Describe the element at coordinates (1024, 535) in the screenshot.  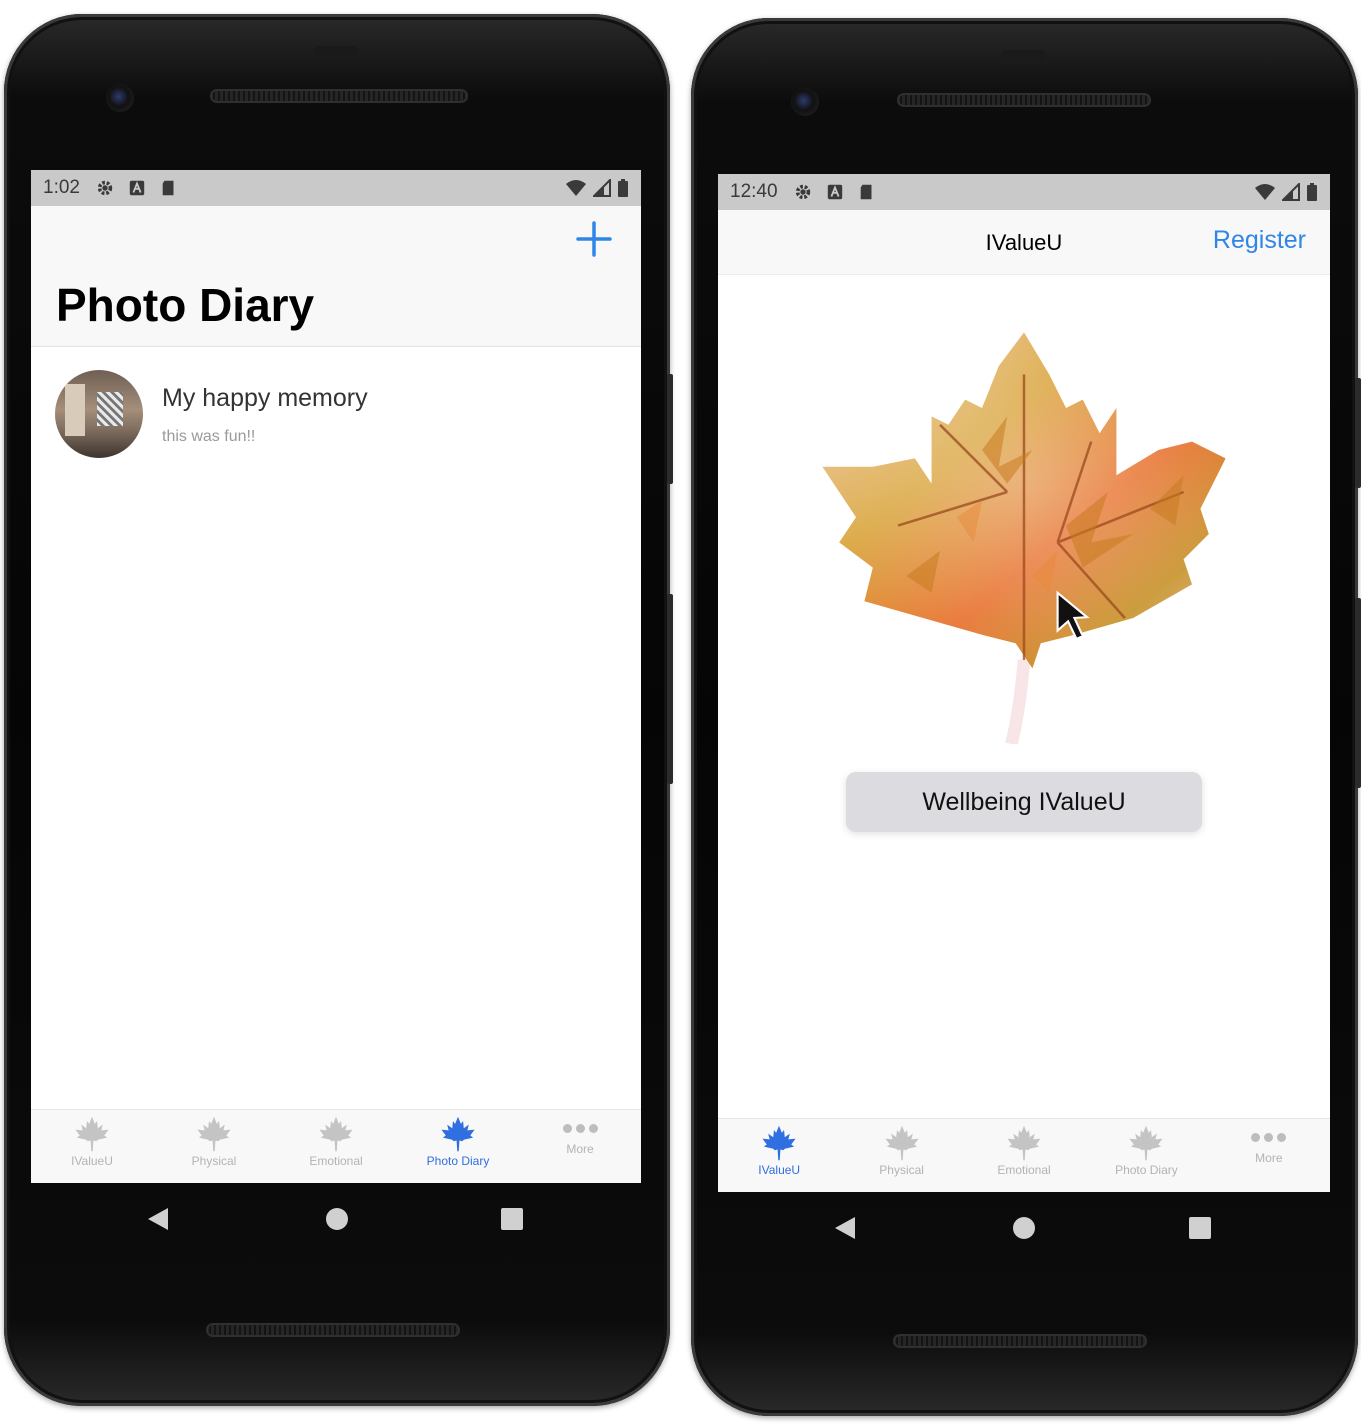
I see `maple-leaf-image` at that location.